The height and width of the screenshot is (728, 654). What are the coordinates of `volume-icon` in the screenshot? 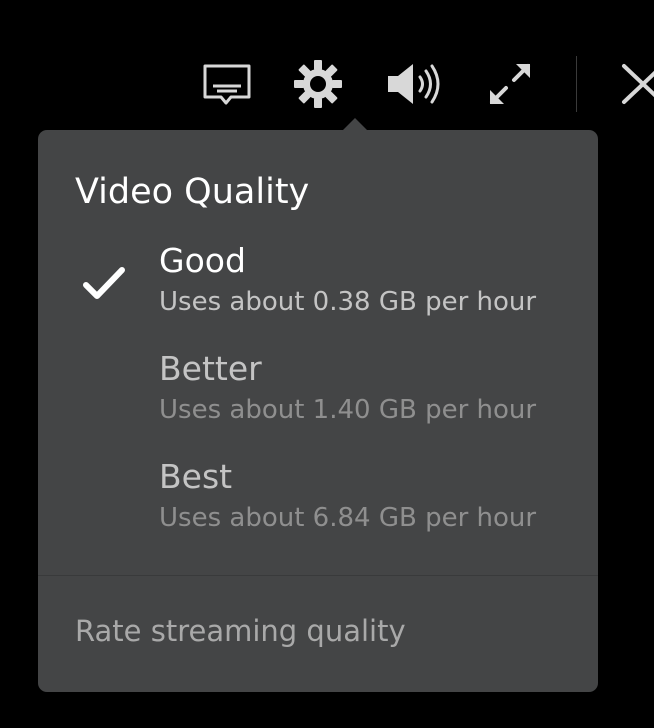 It's located at (414, 84).